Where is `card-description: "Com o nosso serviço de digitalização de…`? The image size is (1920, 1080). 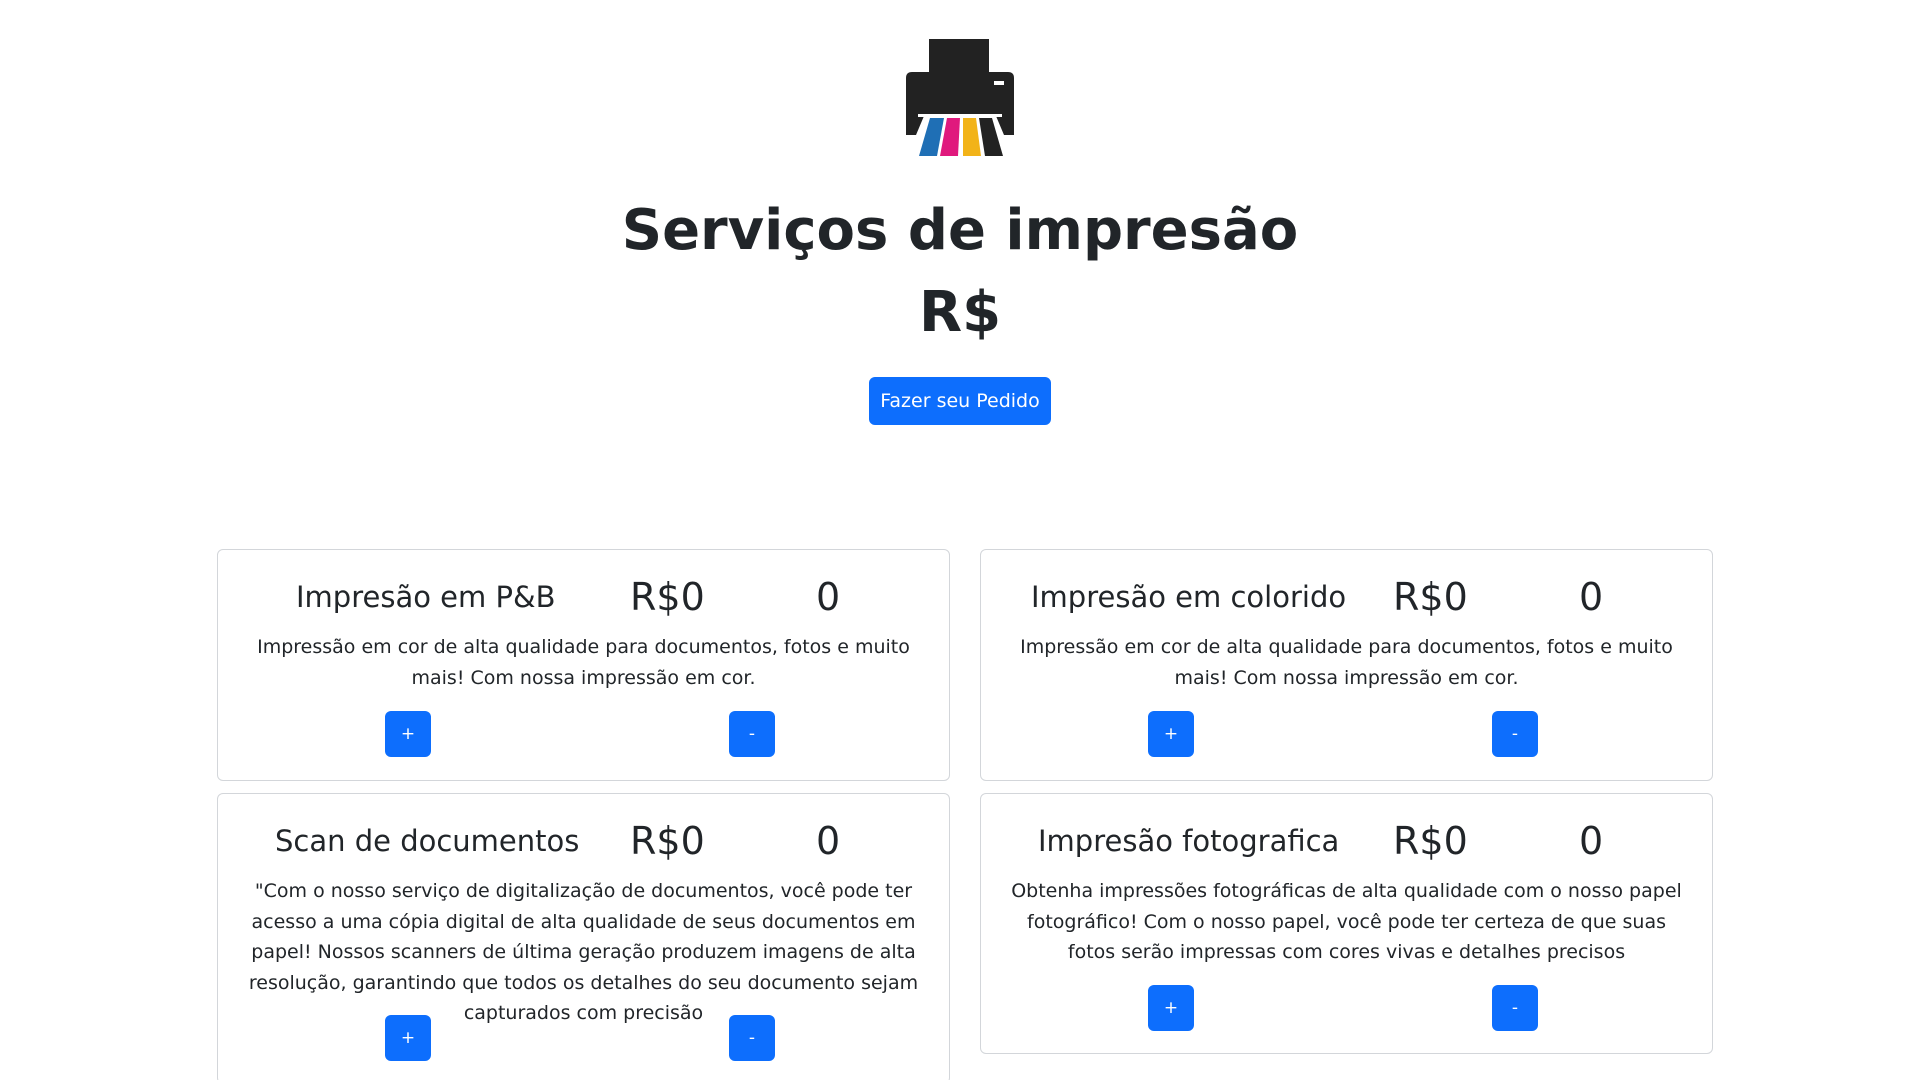 card-description: "Com o nosso serviço de digitalização de… is located at coordinates (583, 952).